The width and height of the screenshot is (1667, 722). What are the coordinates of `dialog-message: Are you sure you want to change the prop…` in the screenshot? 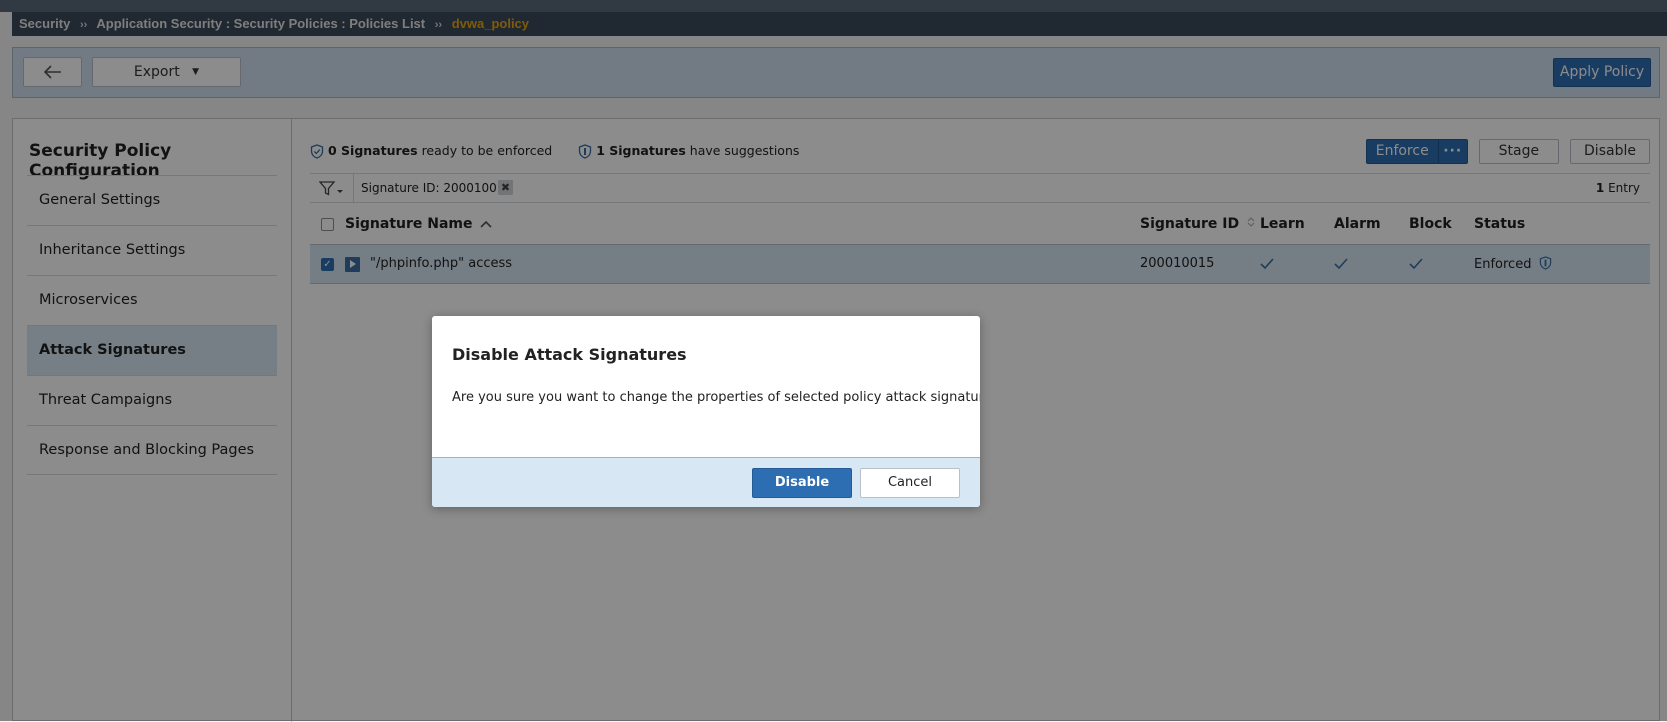 It's located at (716, 397).